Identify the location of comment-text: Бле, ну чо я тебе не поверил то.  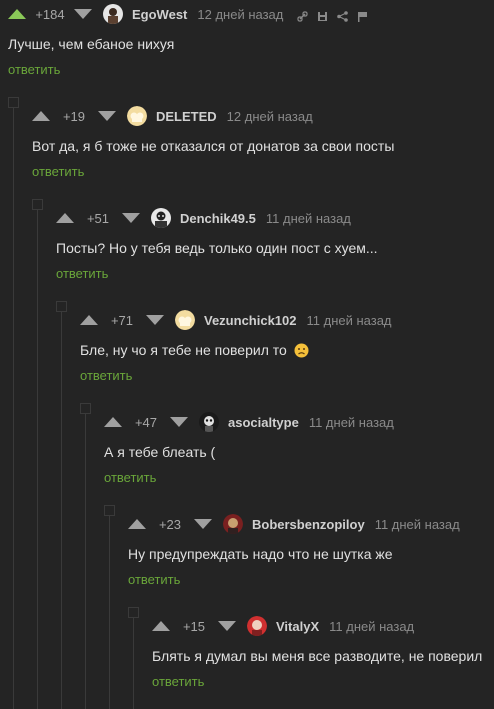
(194, 351).